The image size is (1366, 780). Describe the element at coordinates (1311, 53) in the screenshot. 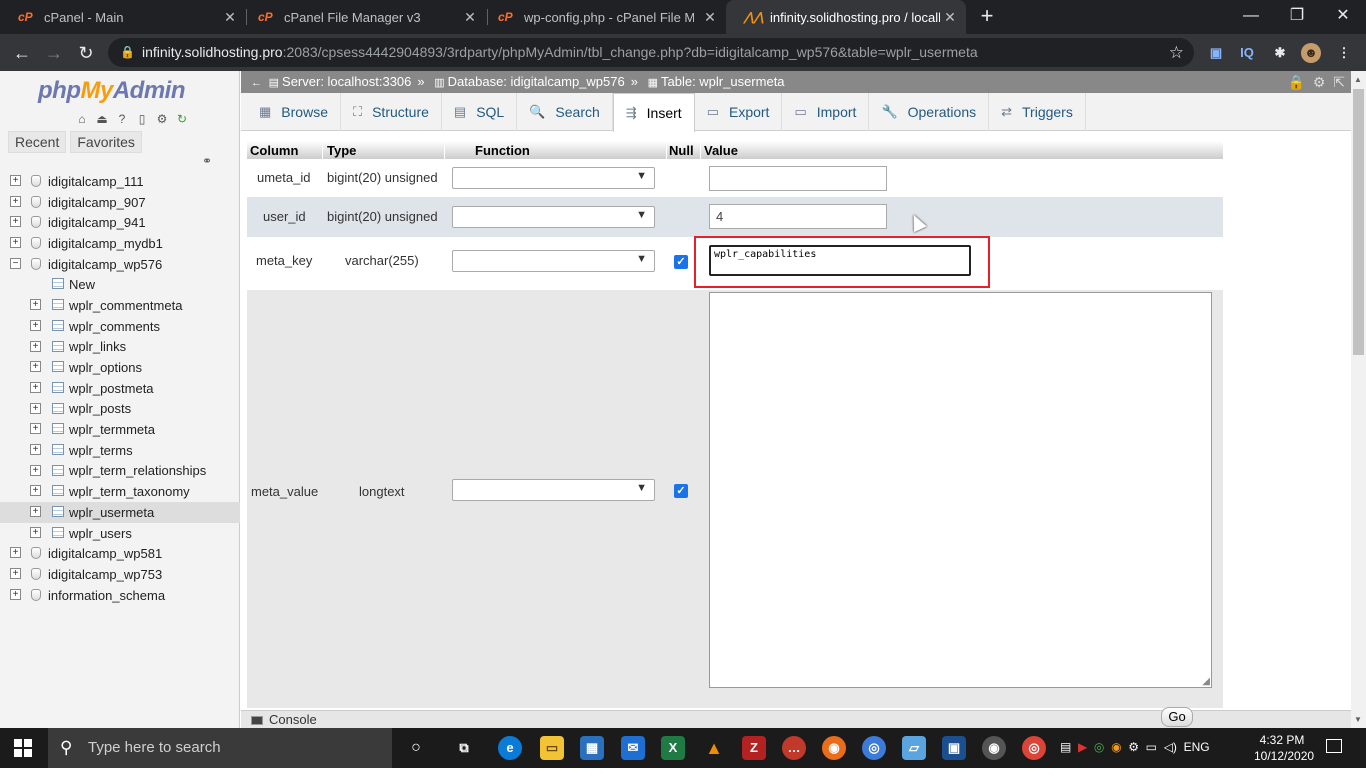

I see `profile-avatar: ☻` at that location.